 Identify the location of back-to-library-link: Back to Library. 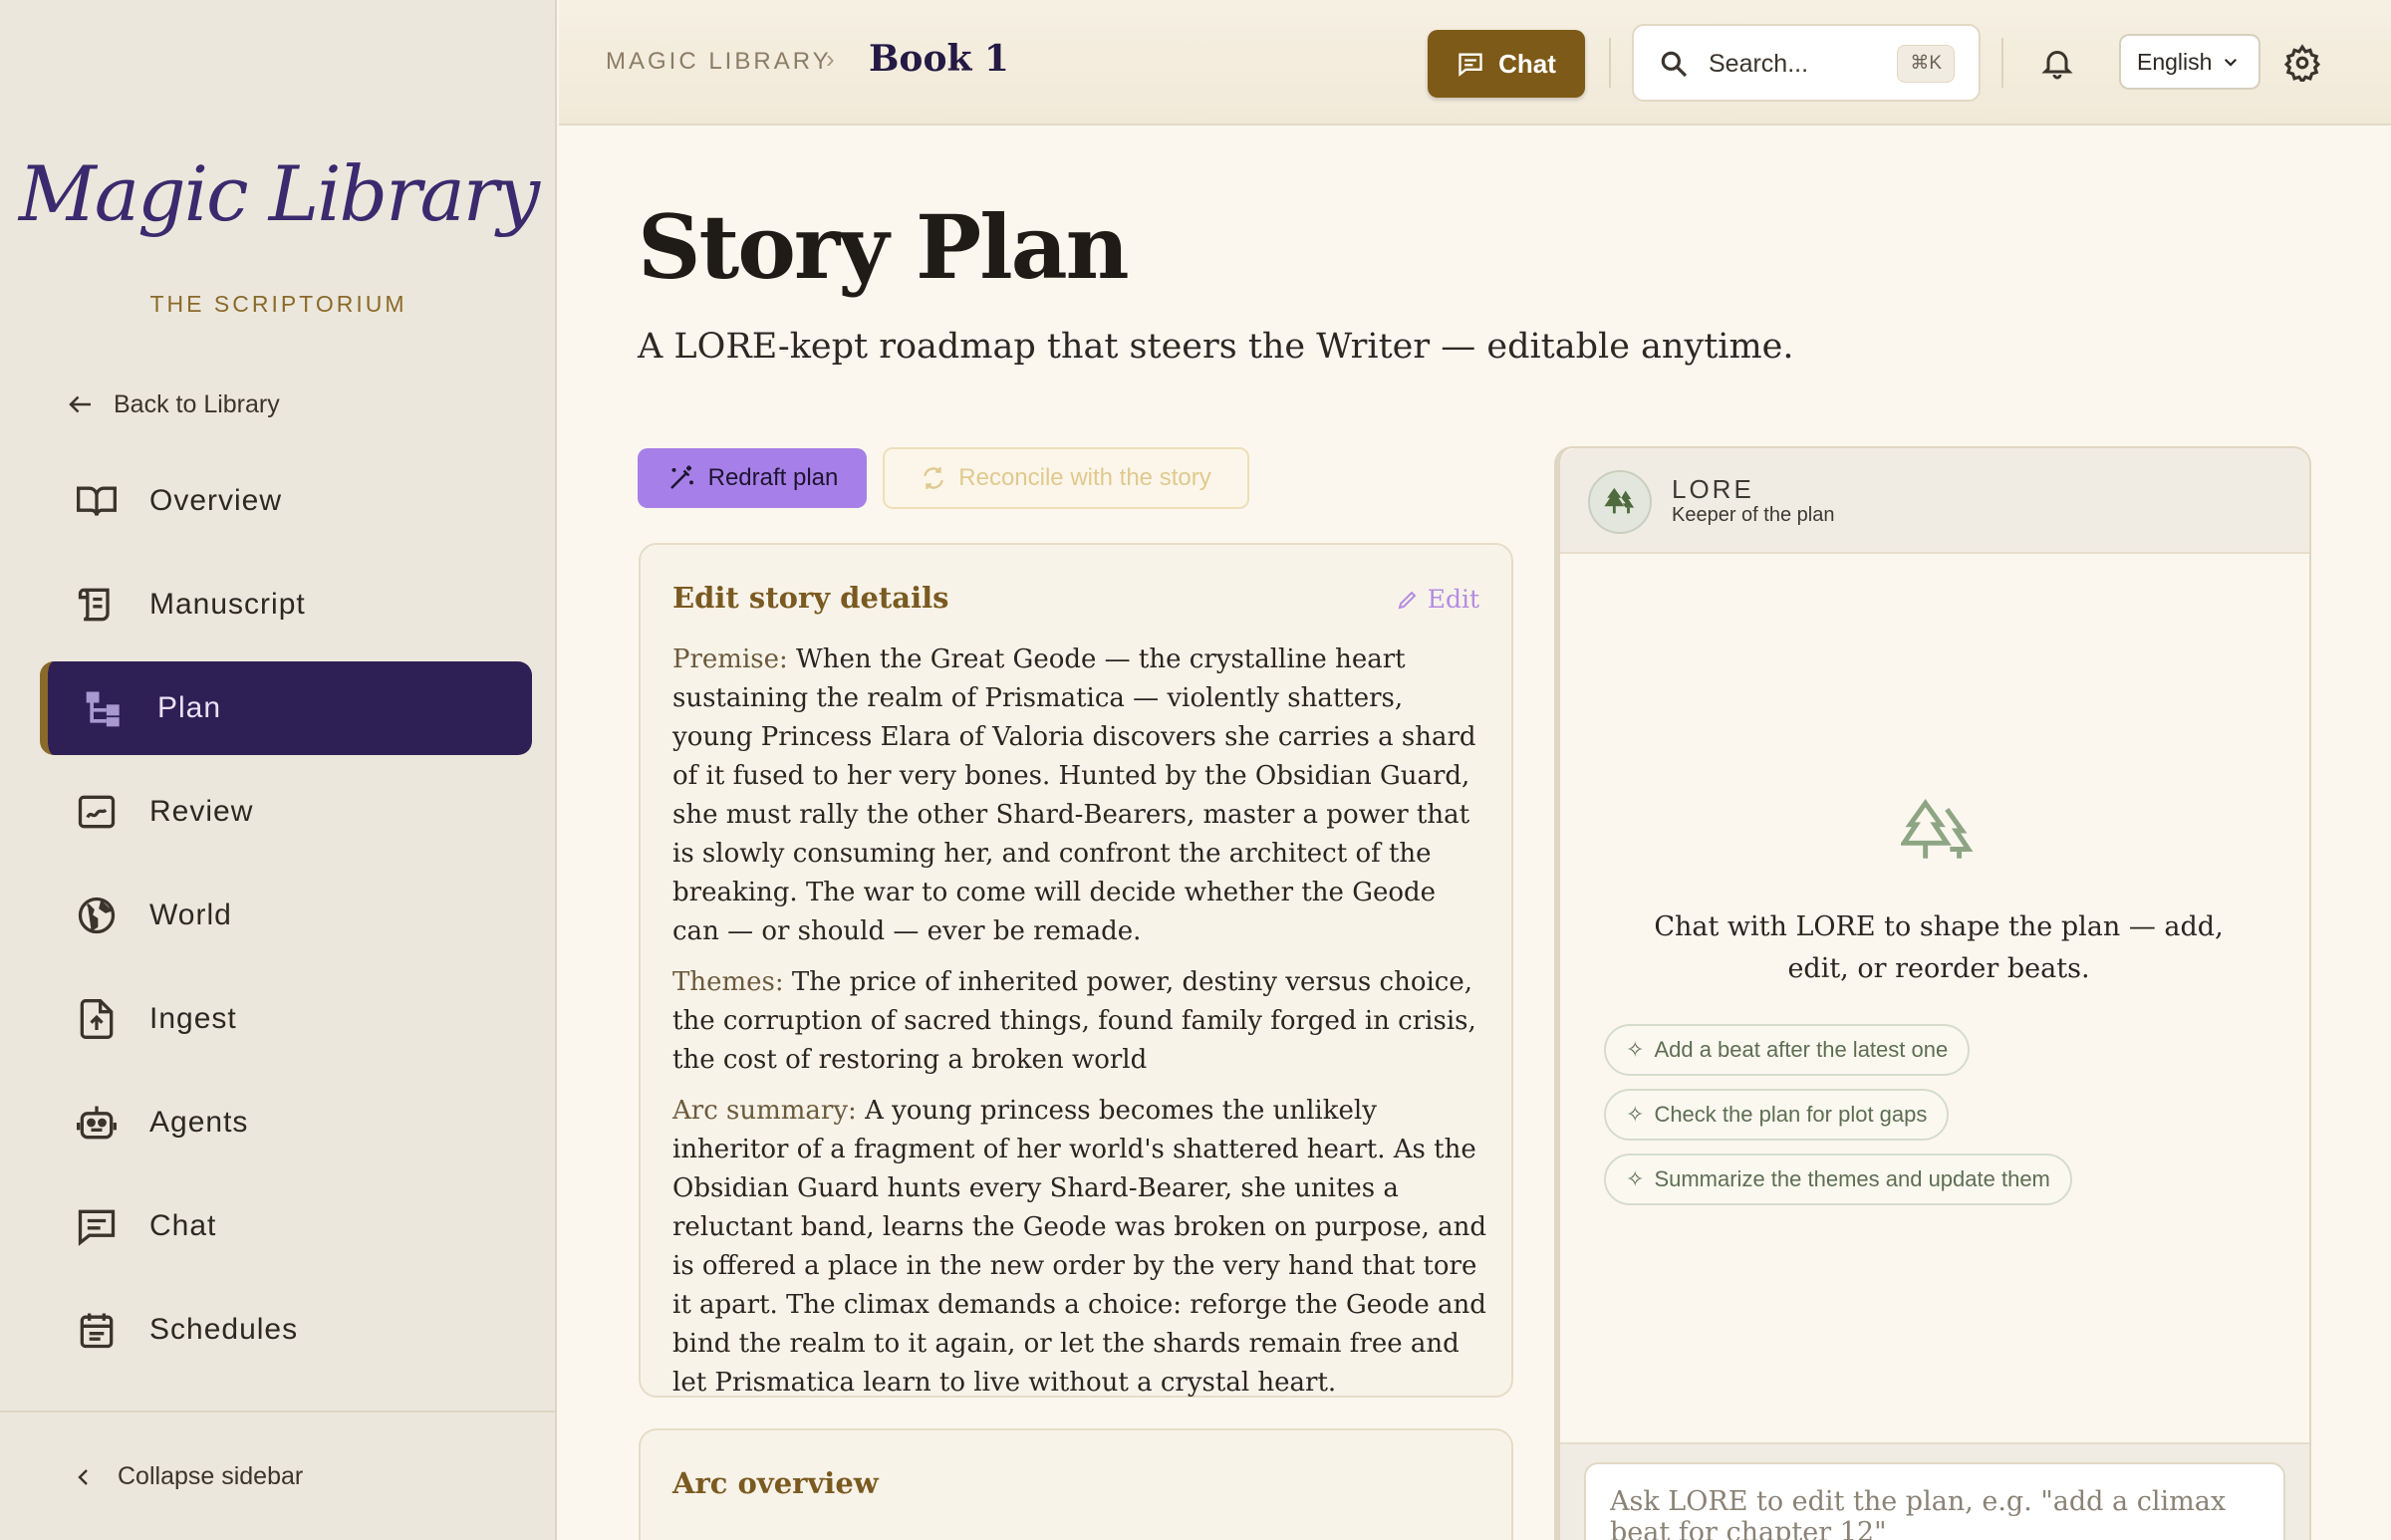
(173, 404).